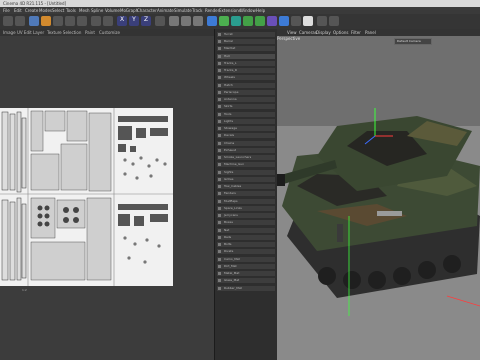 Image resolution: width=480 pixels, height=360 pixels. I want to click on menu-mesh: Mesh, so click(84, 10).